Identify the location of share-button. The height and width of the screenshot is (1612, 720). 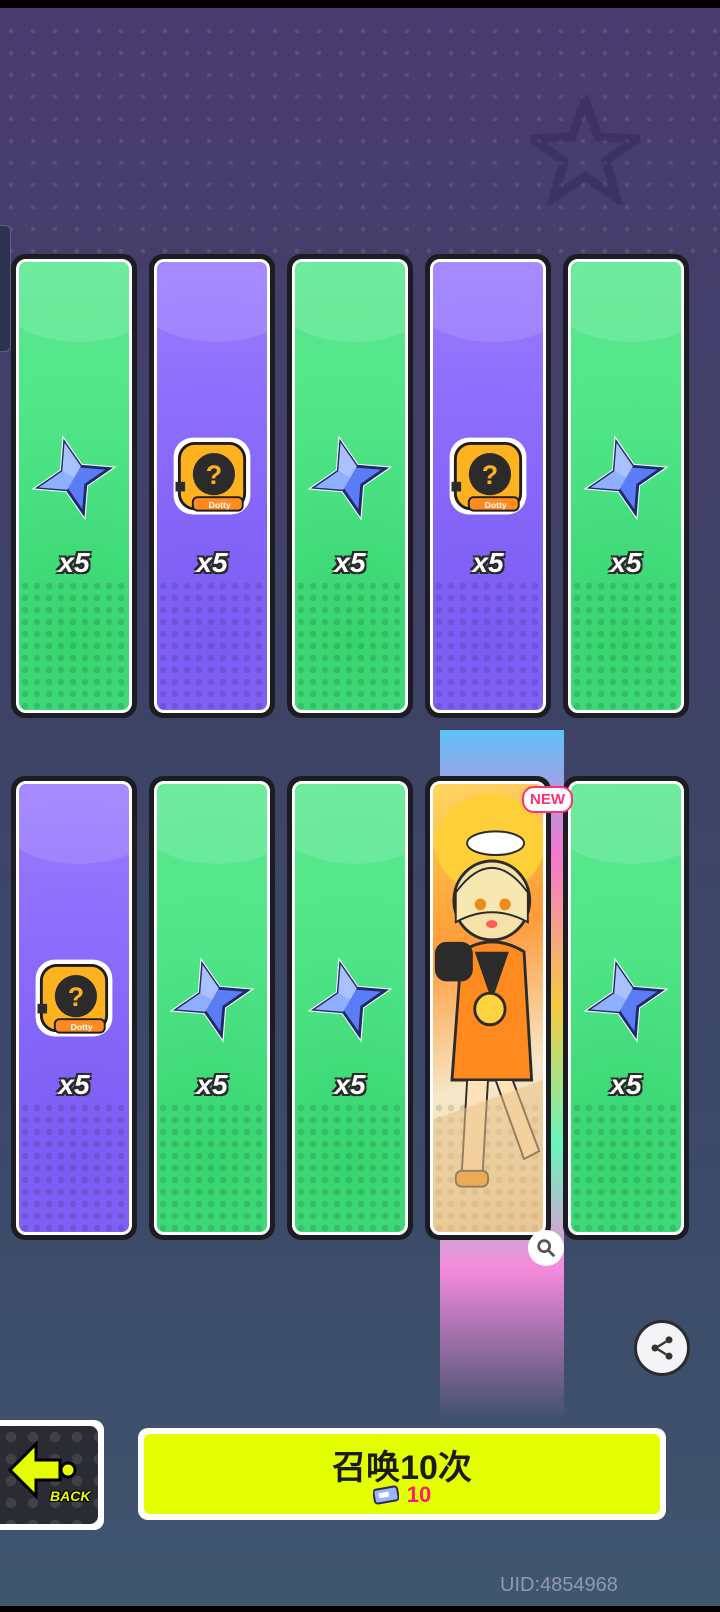
(662, 1348).